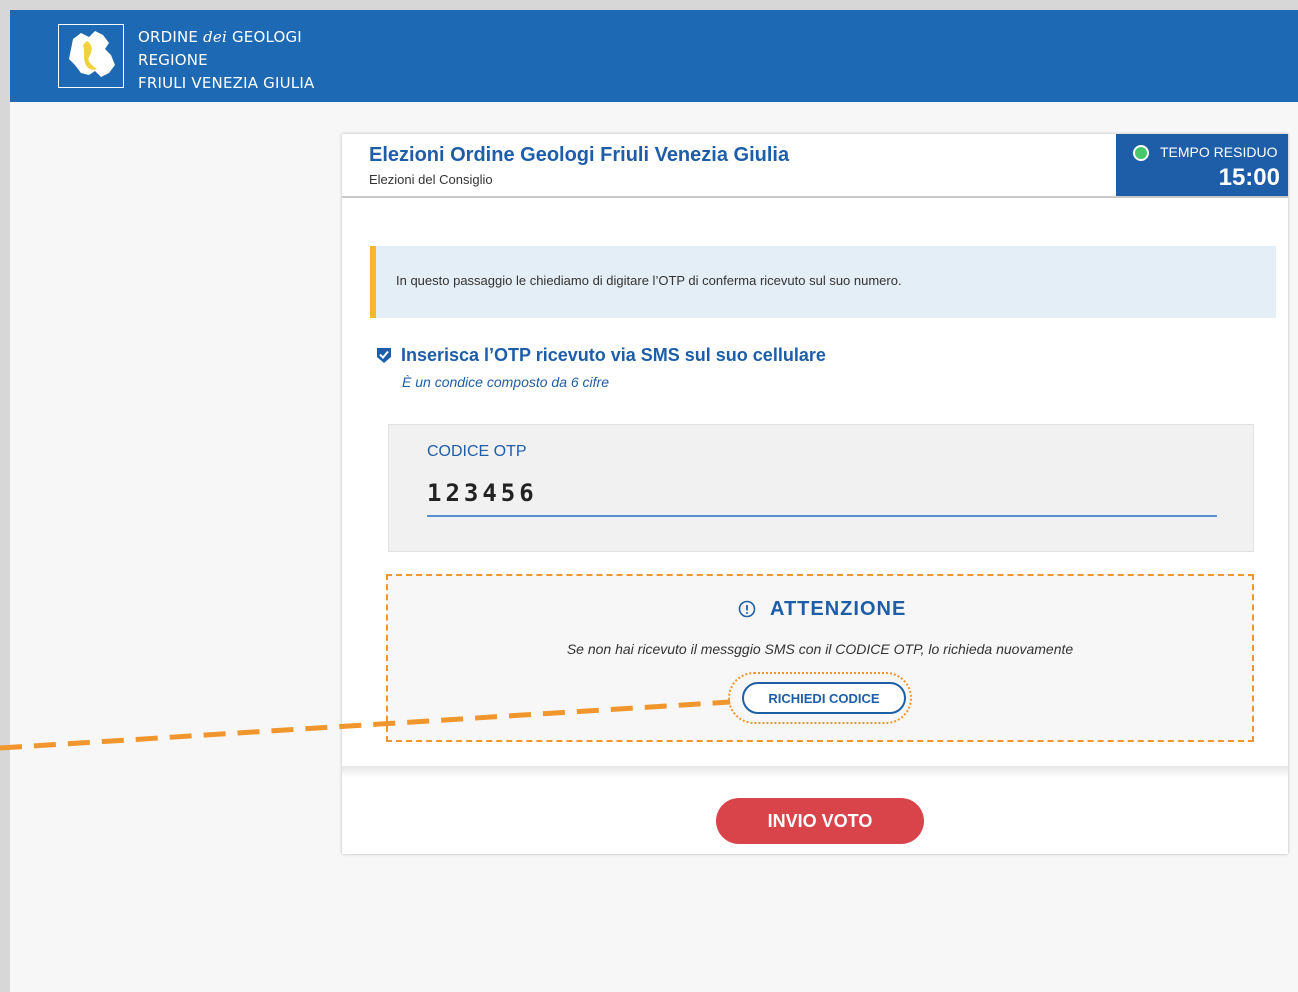  Describe the element at coordinates (384, 355) in the screenshot. I see `checkbox-checked-icon` at that location.